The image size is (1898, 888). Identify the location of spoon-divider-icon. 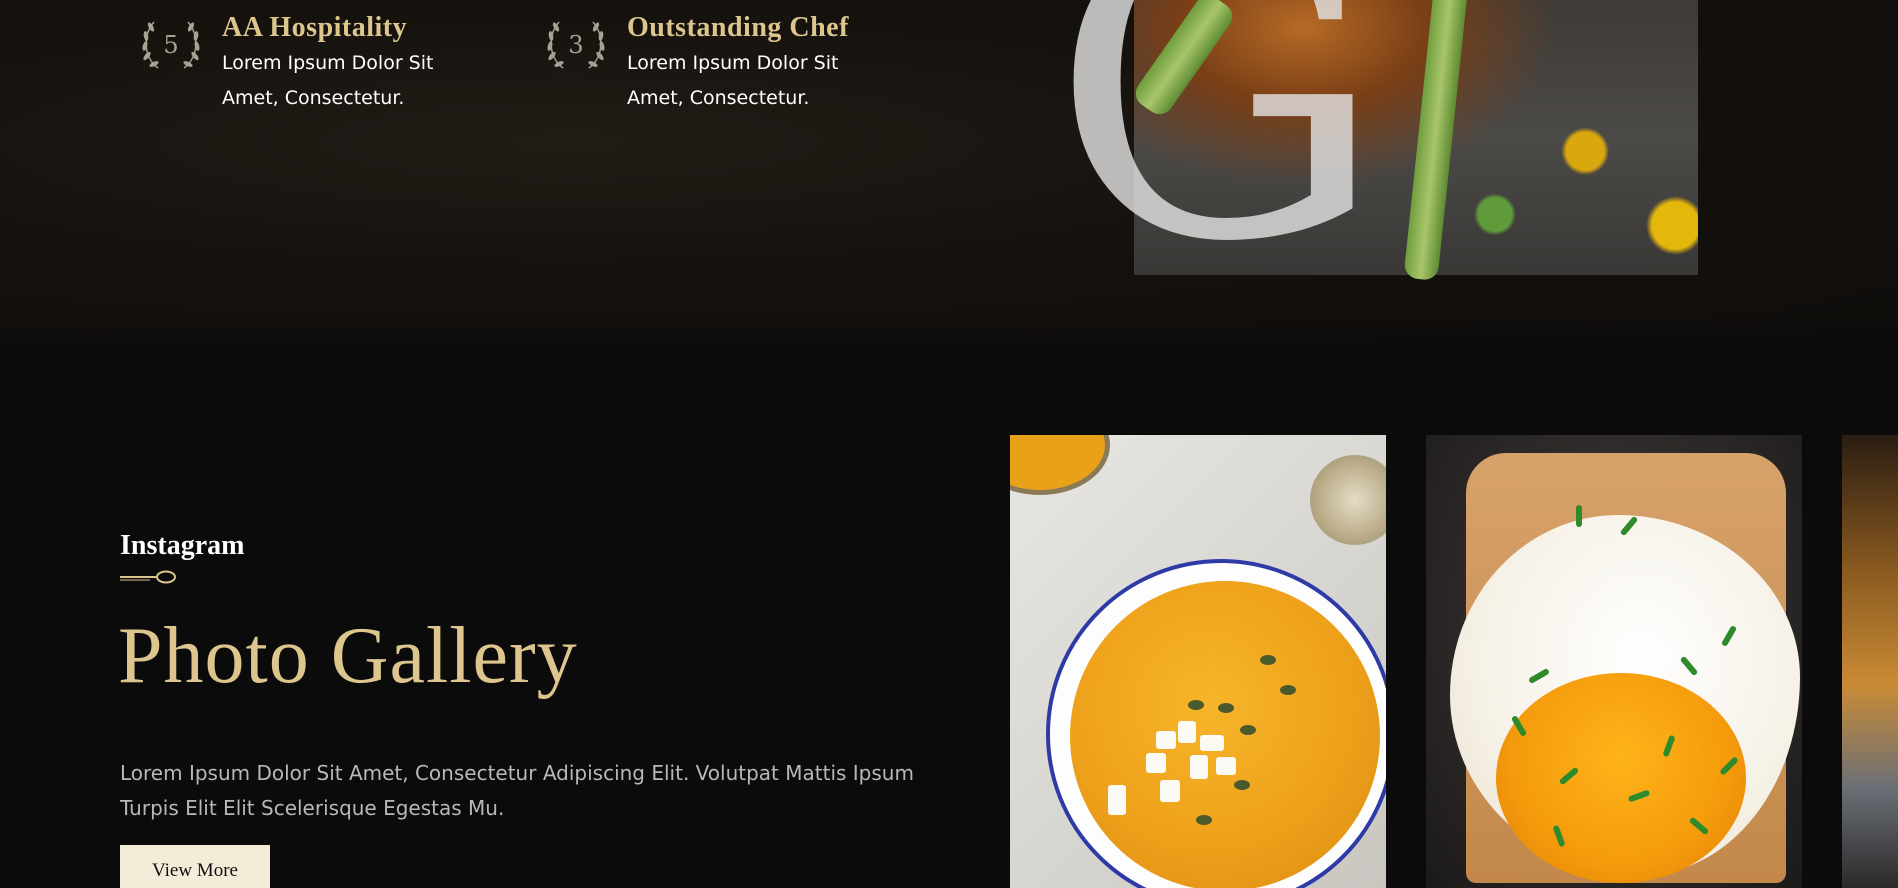
(149, 579).